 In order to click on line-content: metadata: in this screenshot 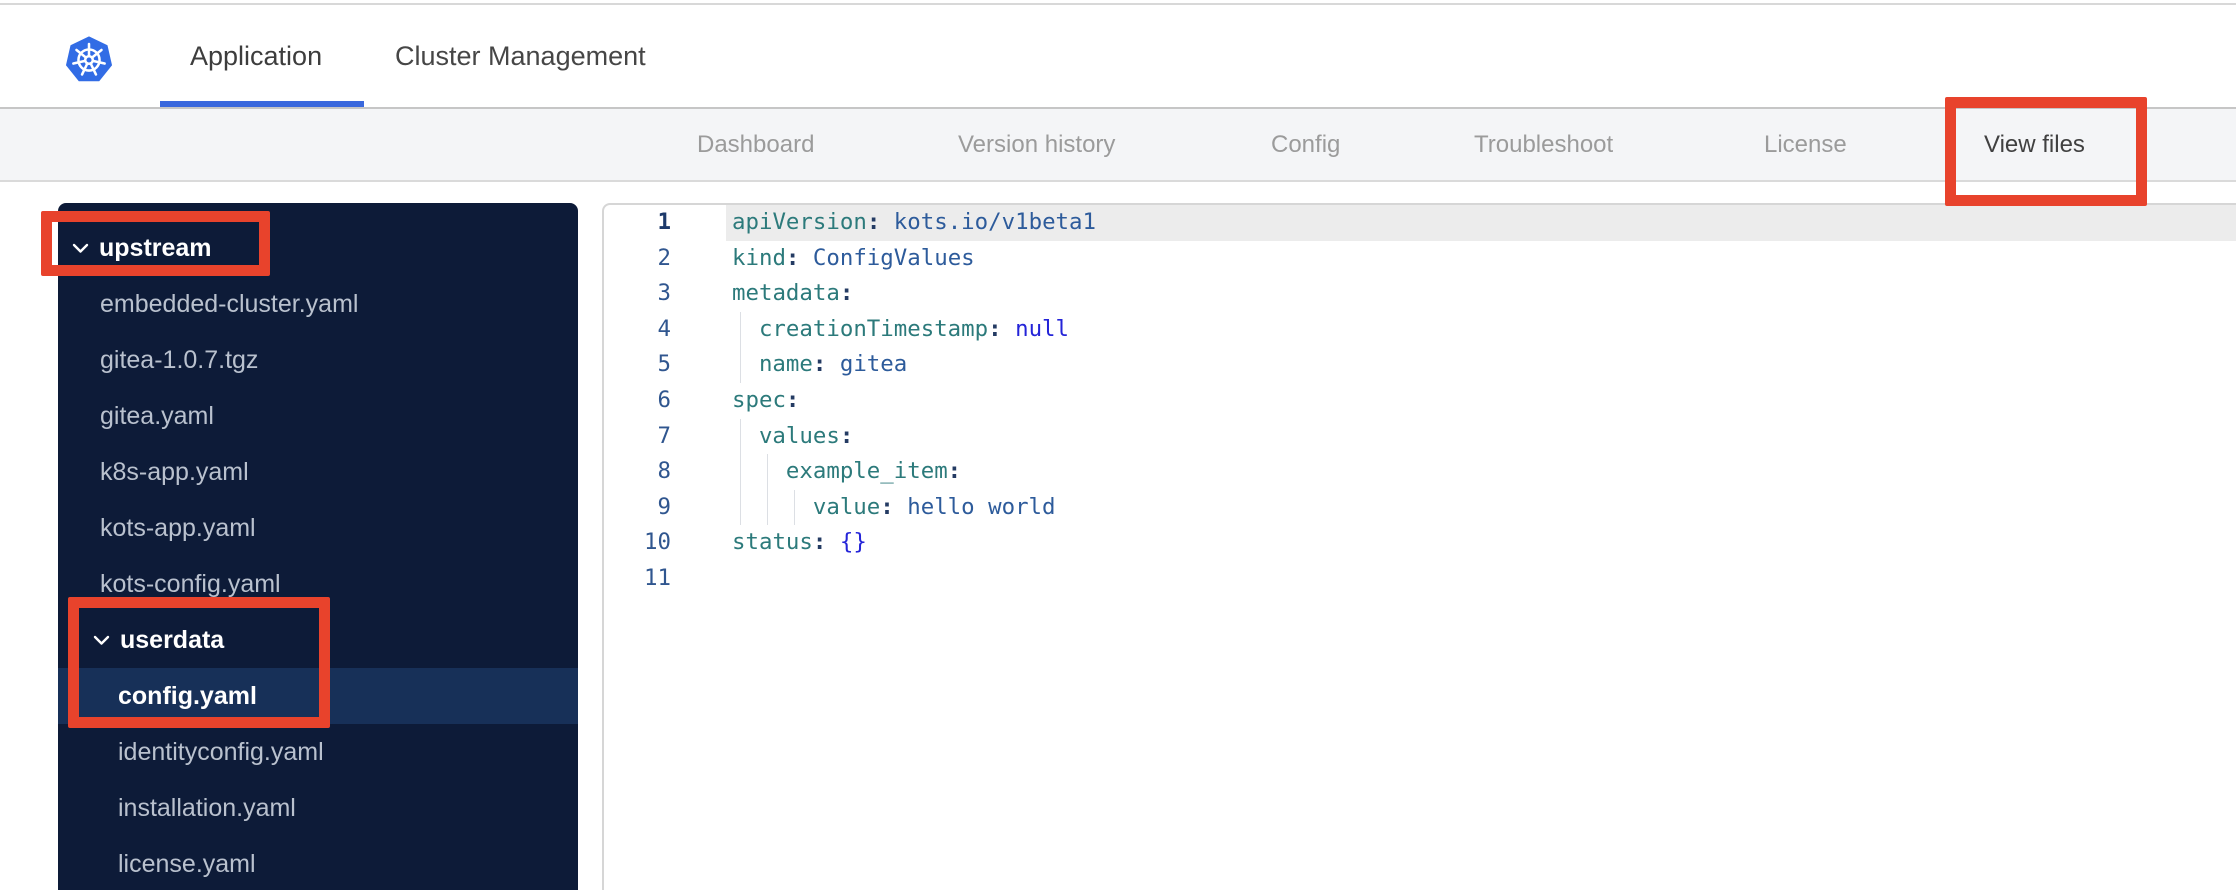, I will do `click(793, 293)`.